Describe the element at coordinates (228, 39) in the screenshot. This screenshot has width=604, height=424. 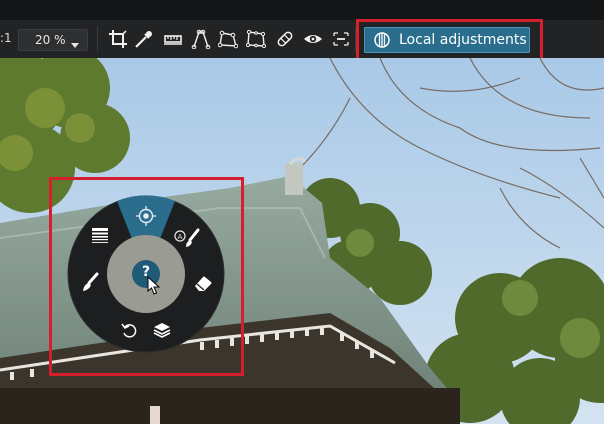
I see `perspective-rect-icon` at that location.